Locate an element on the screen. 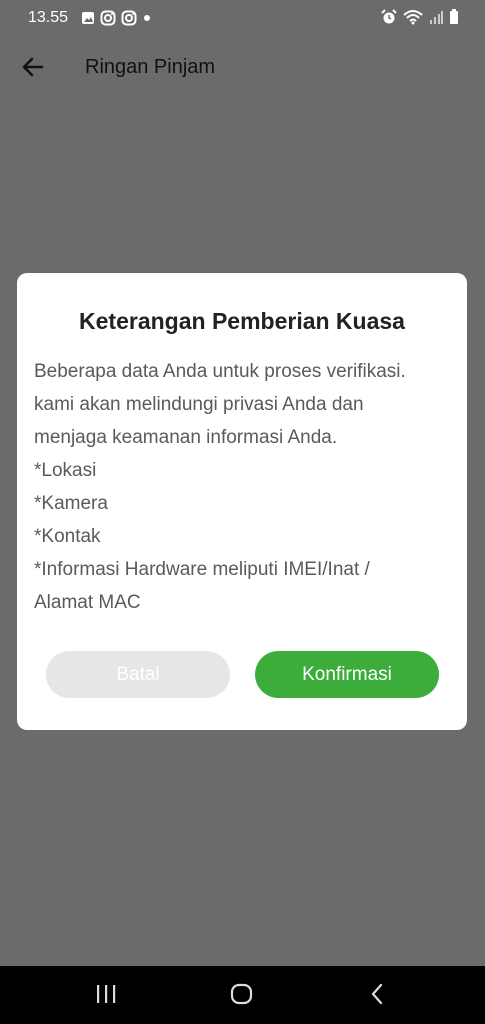 This screenshot has width=485, height=1024. dialog-title: Keterangan Pemberian Kuasa is located at coordinates (242, 321).